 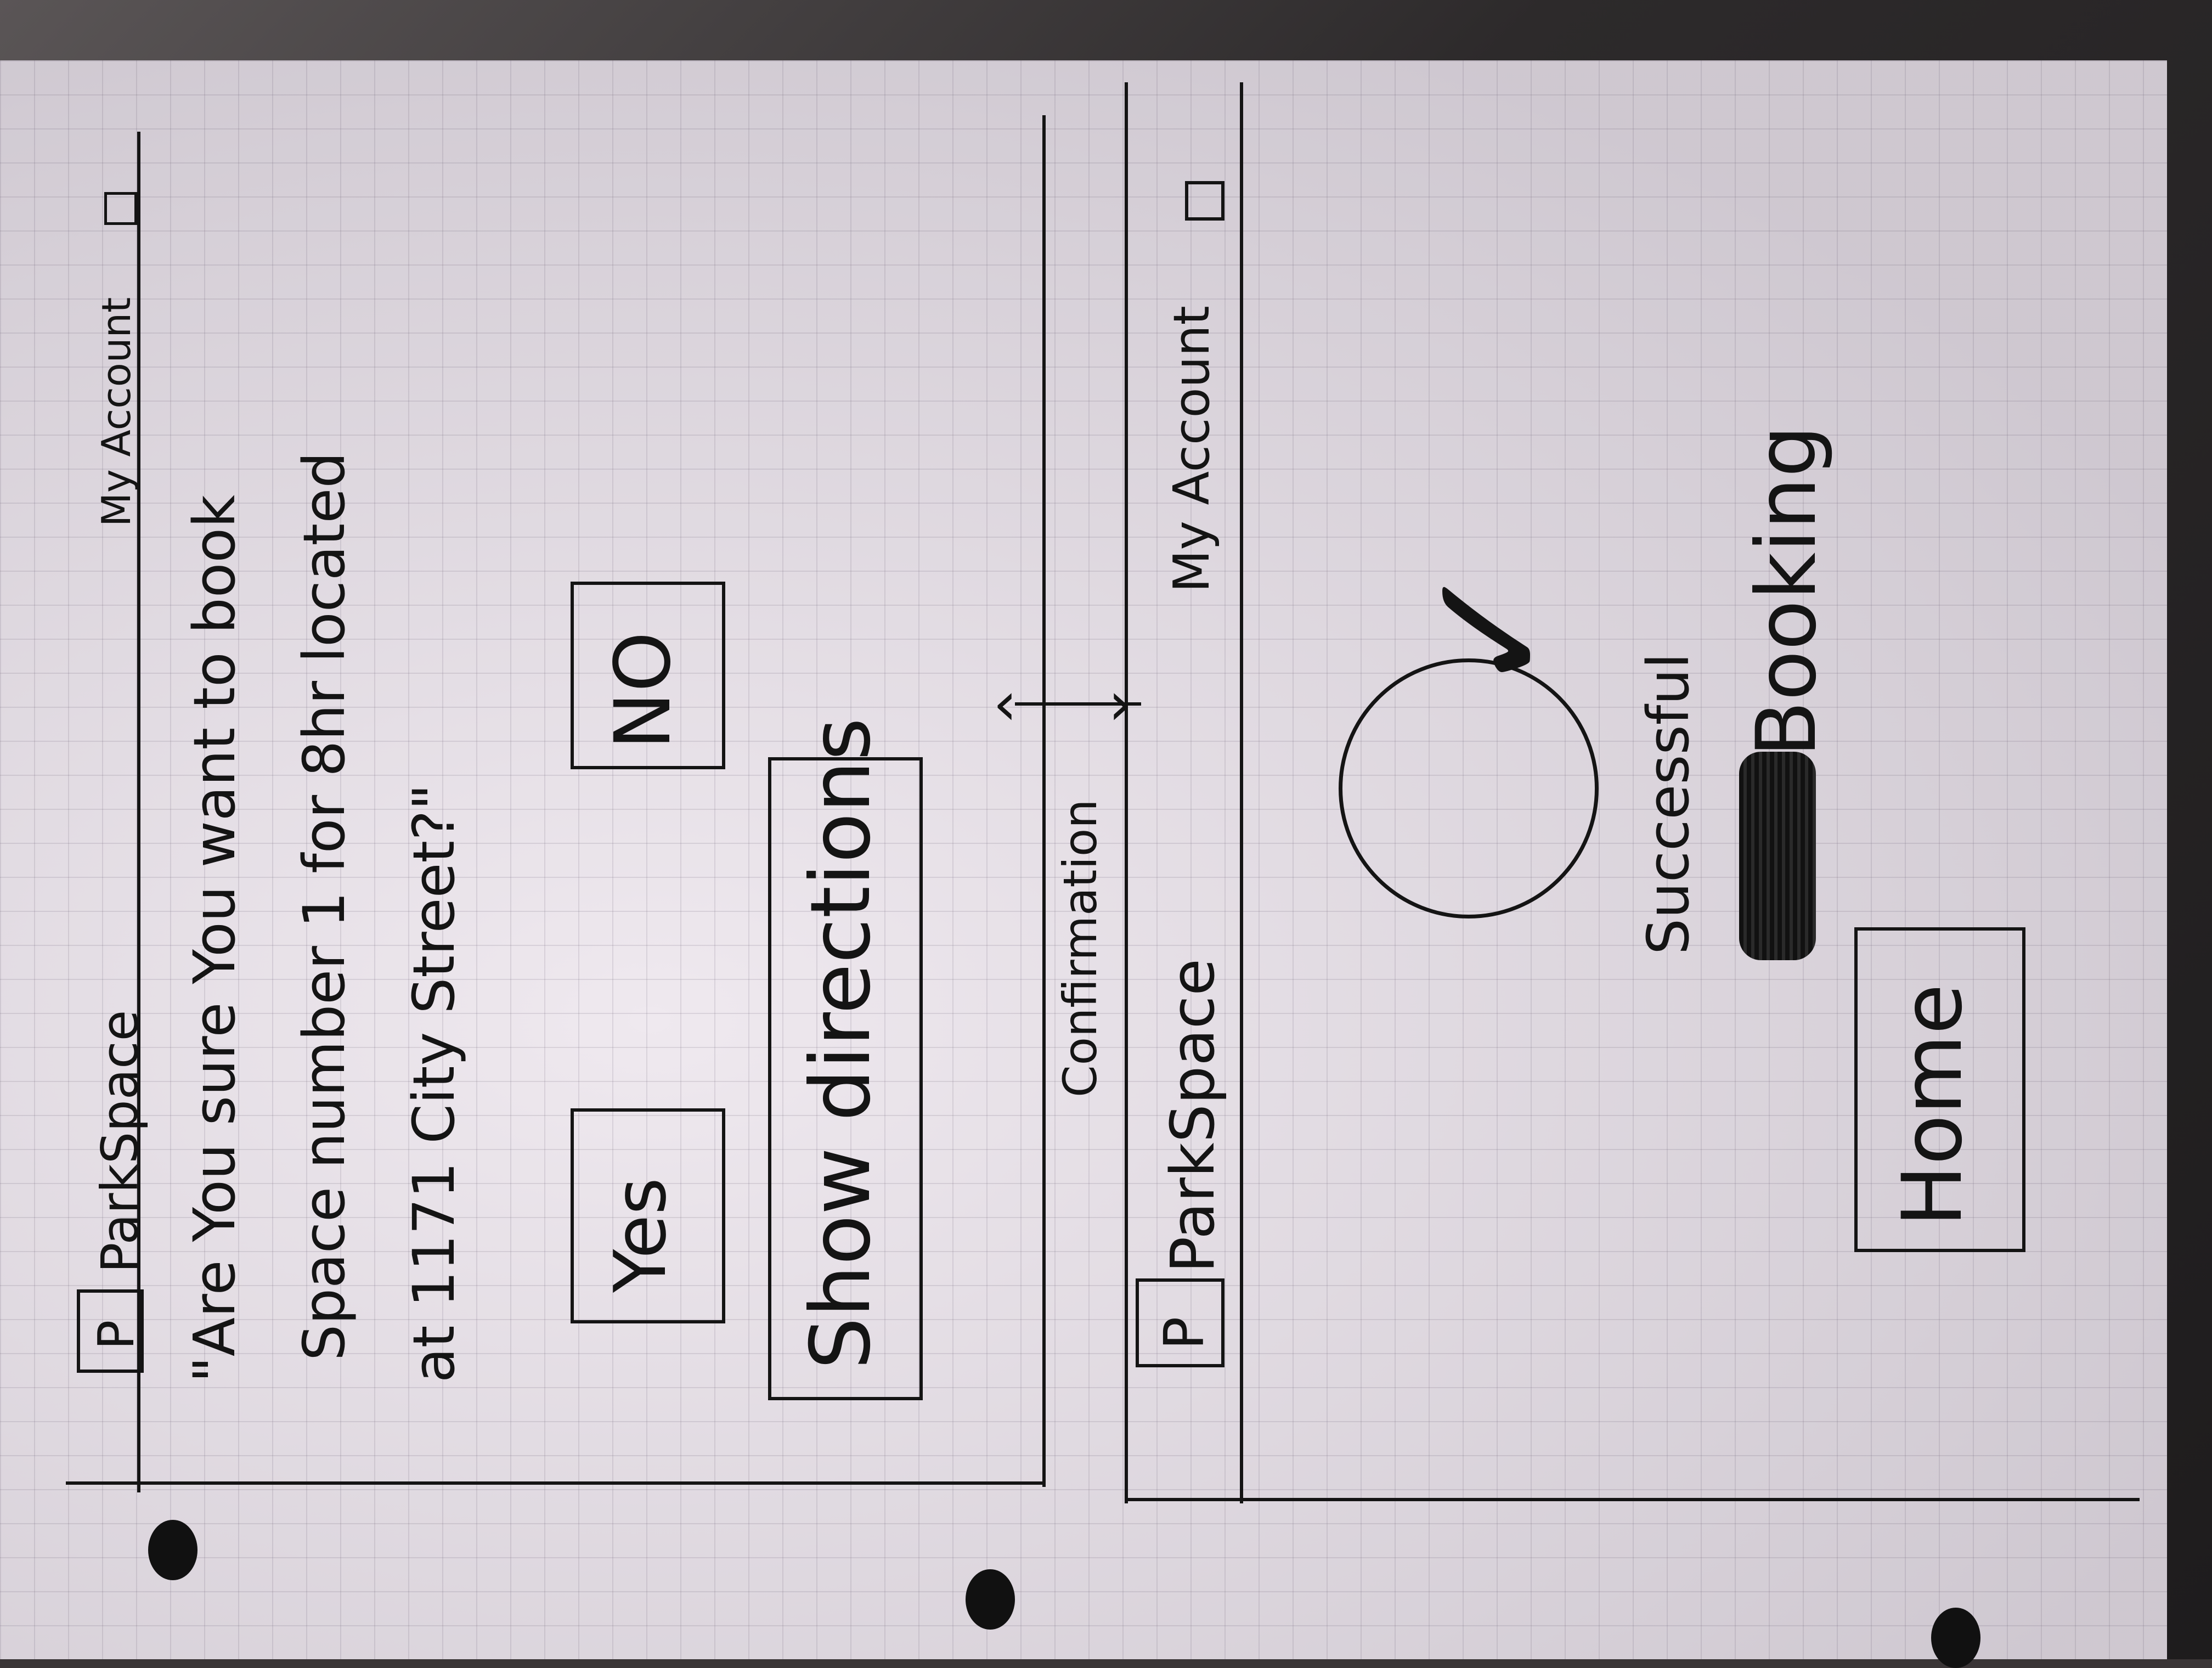 What do you see at coordinates (1668, 803) in the screenshot?
I see `success-label: Successful` at bounding box center [1668, 803].